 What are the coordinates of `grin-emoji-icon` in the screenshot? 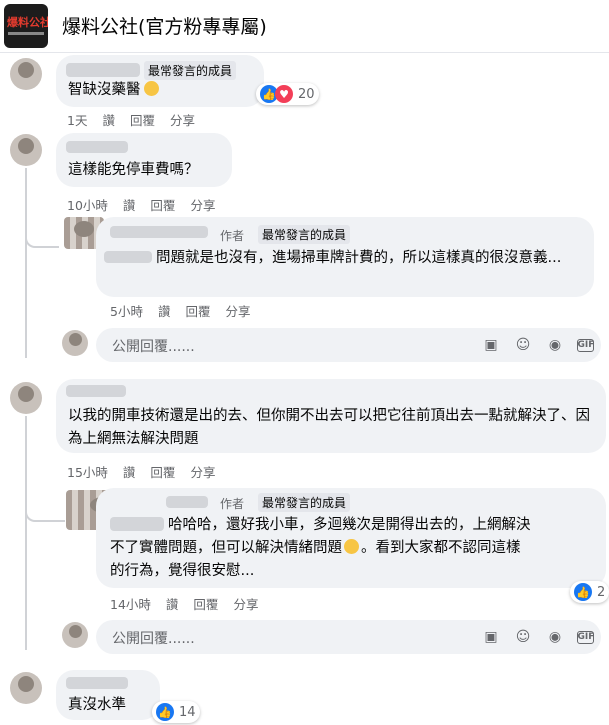 It's located at (351, 546).